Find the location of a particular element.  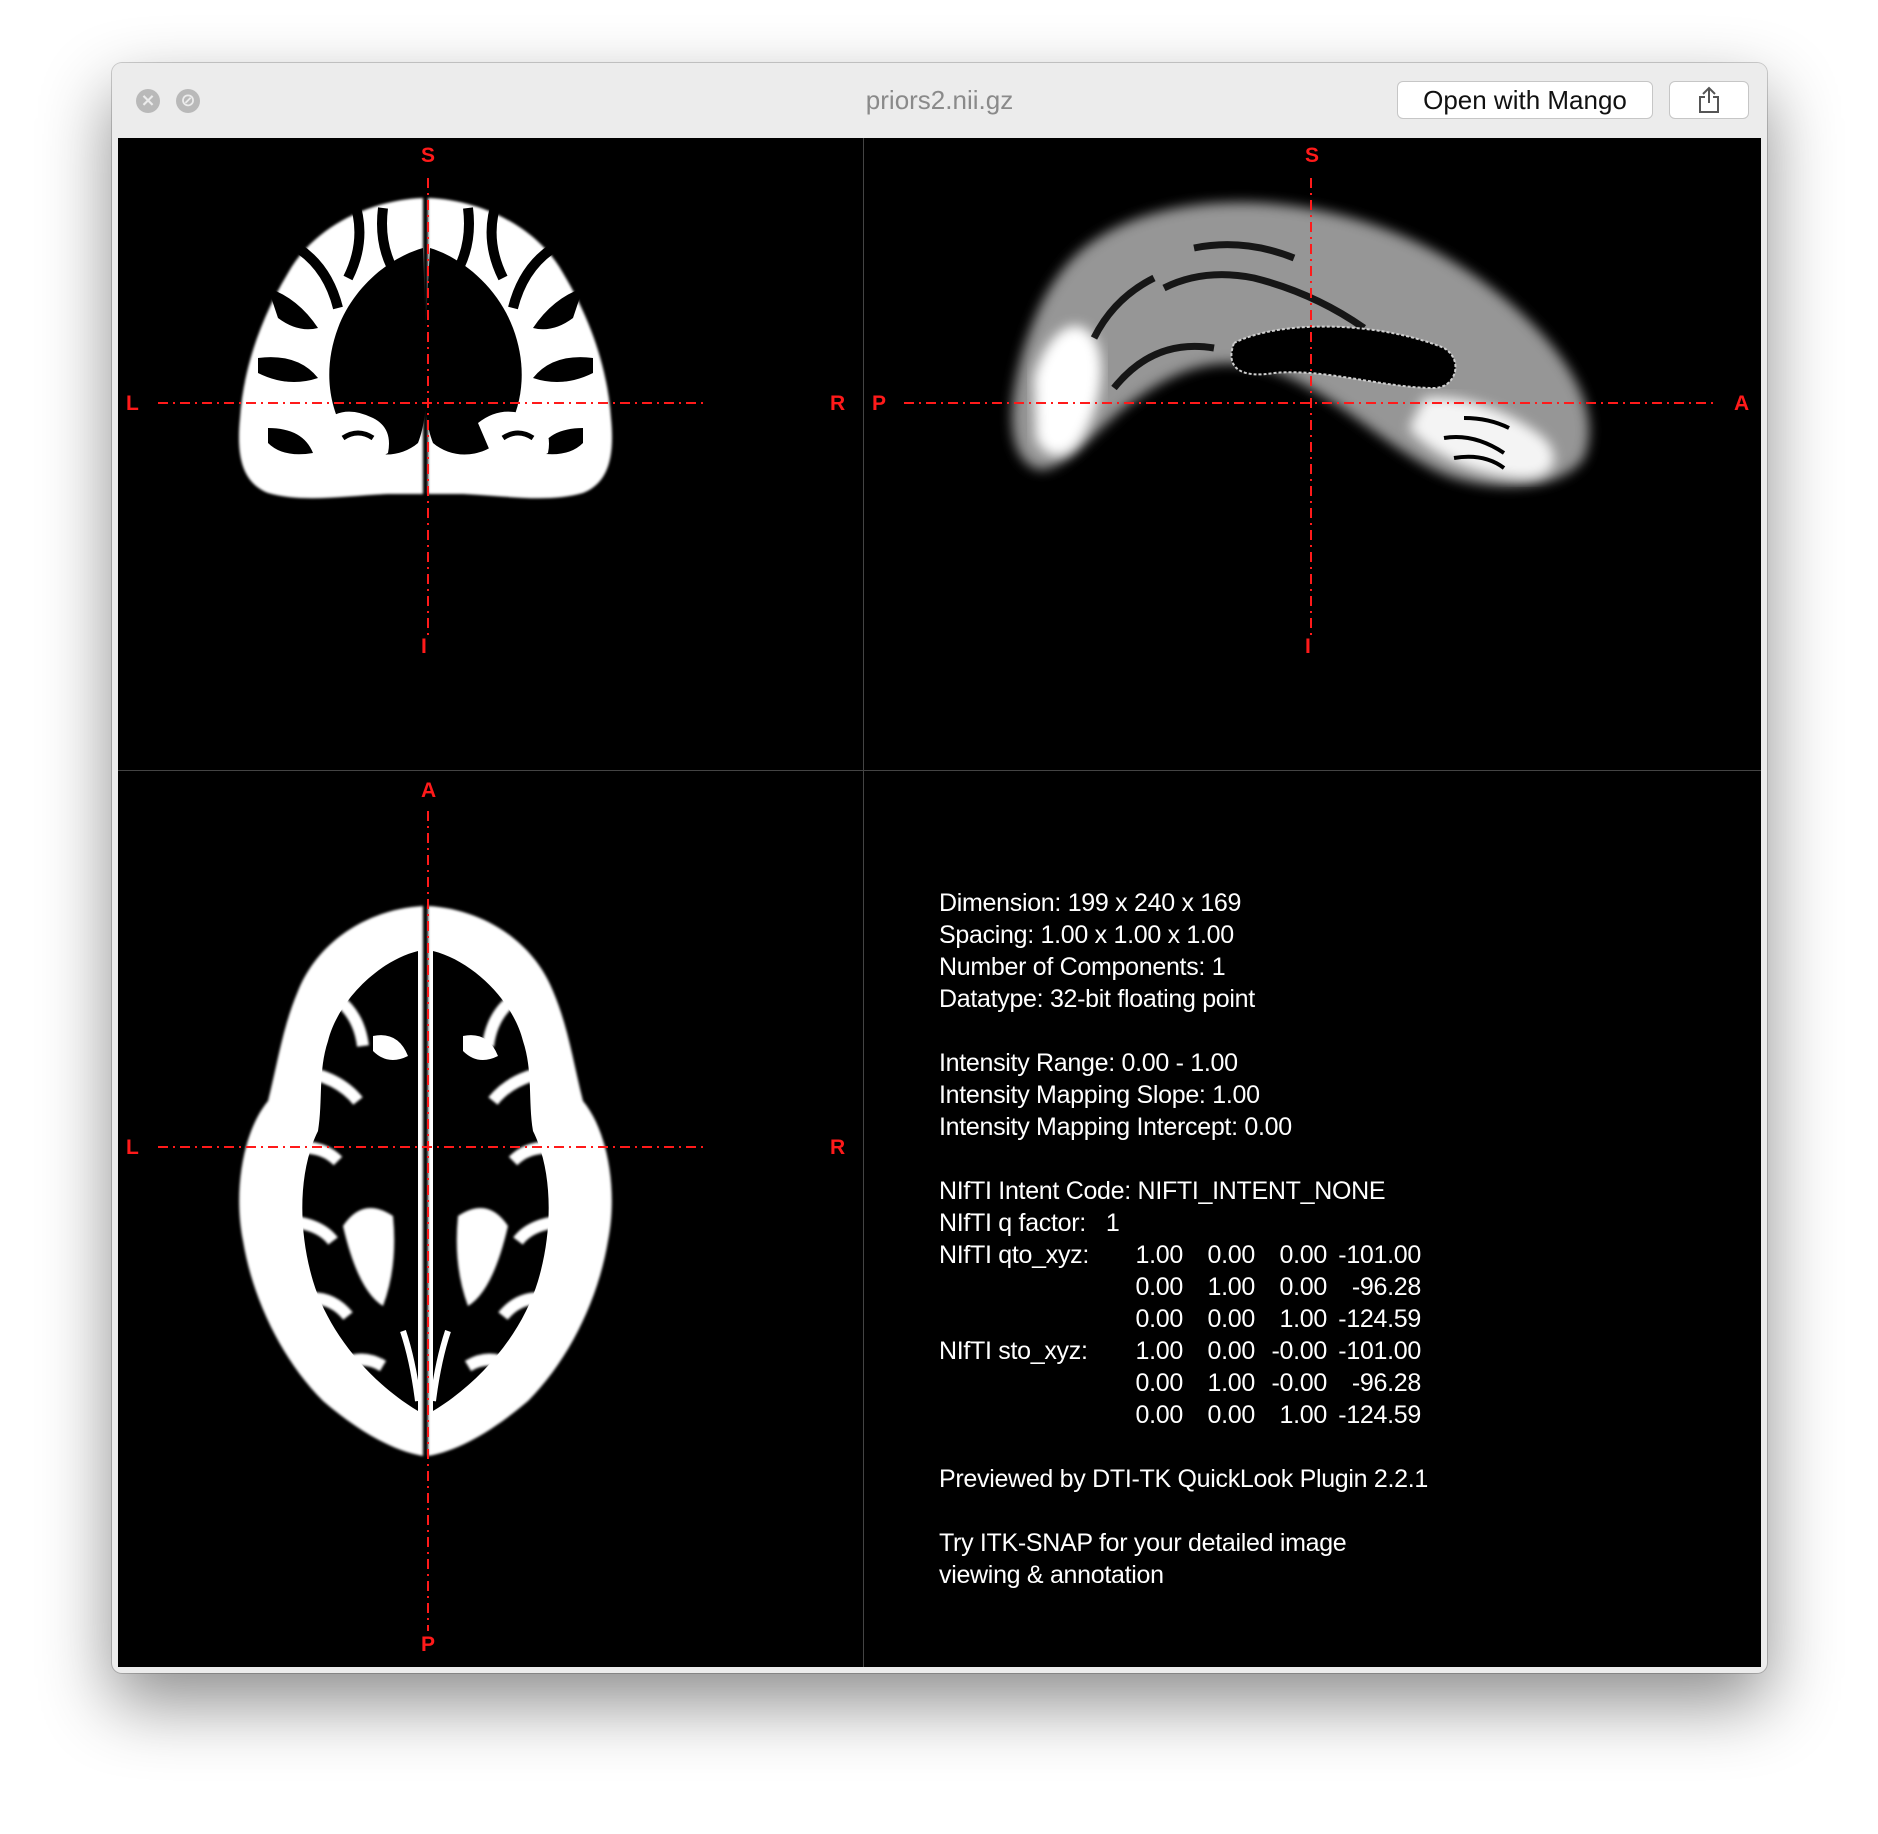

sagittal-label-right: A is located at coordinates (1741, 403).